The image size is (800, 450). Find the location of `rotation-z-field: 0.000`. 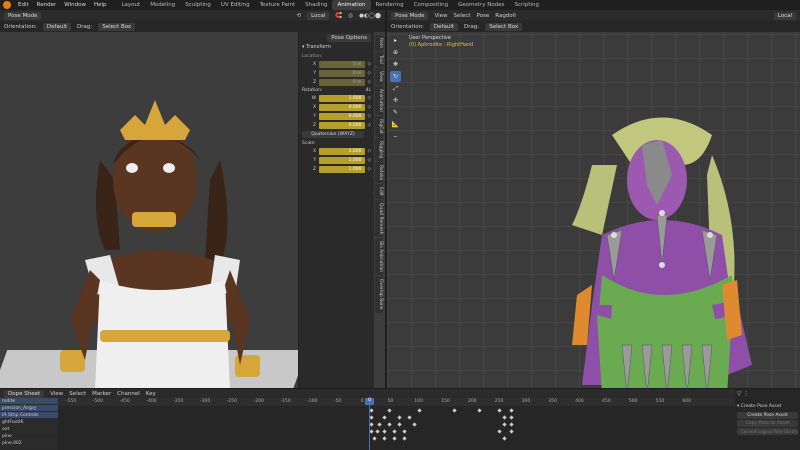

rotation-z-field: 0.000 is located at coordinates (342, 125).